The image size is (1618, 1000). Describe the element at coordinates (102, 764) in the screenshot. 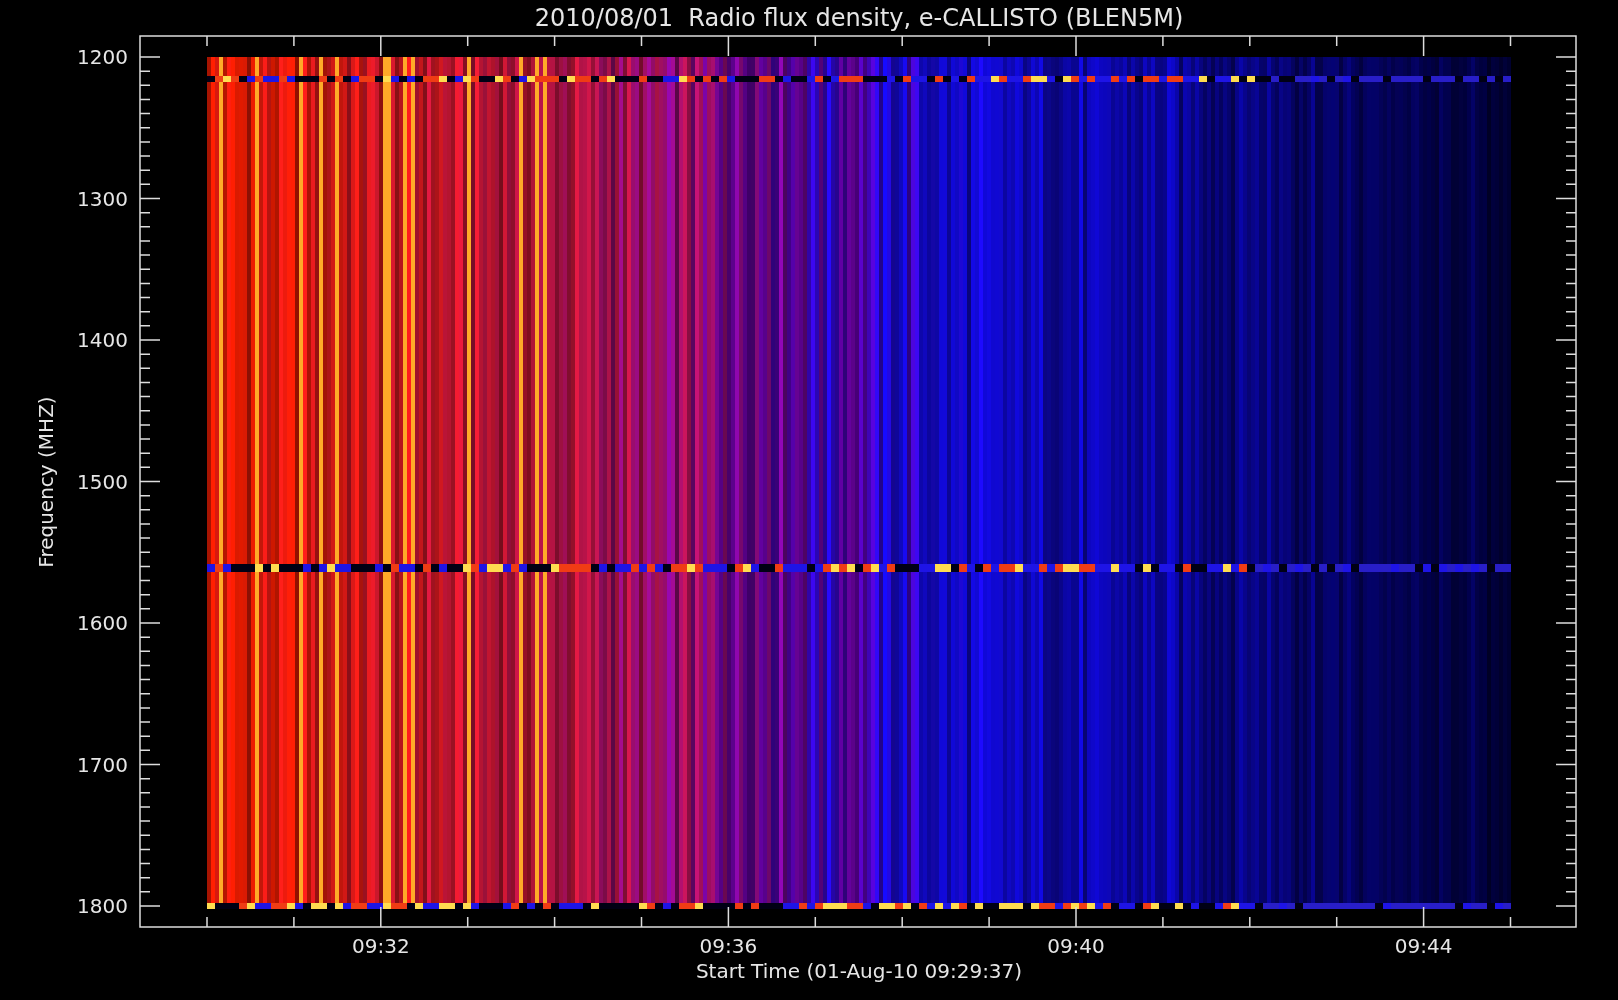

I see `y-tick-label: 1700` at that location.